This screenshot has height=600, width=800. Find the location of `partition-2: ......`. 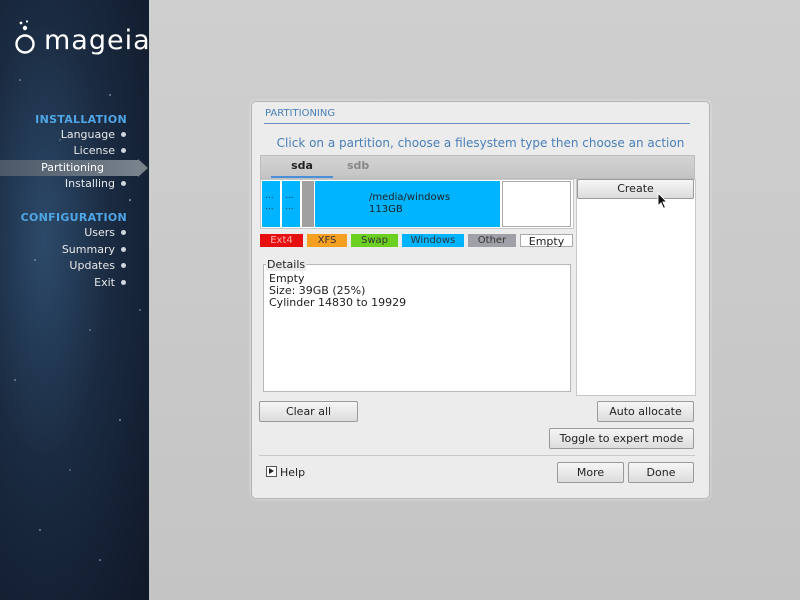

partition-2: ...... is located at coordinates (291, 204).